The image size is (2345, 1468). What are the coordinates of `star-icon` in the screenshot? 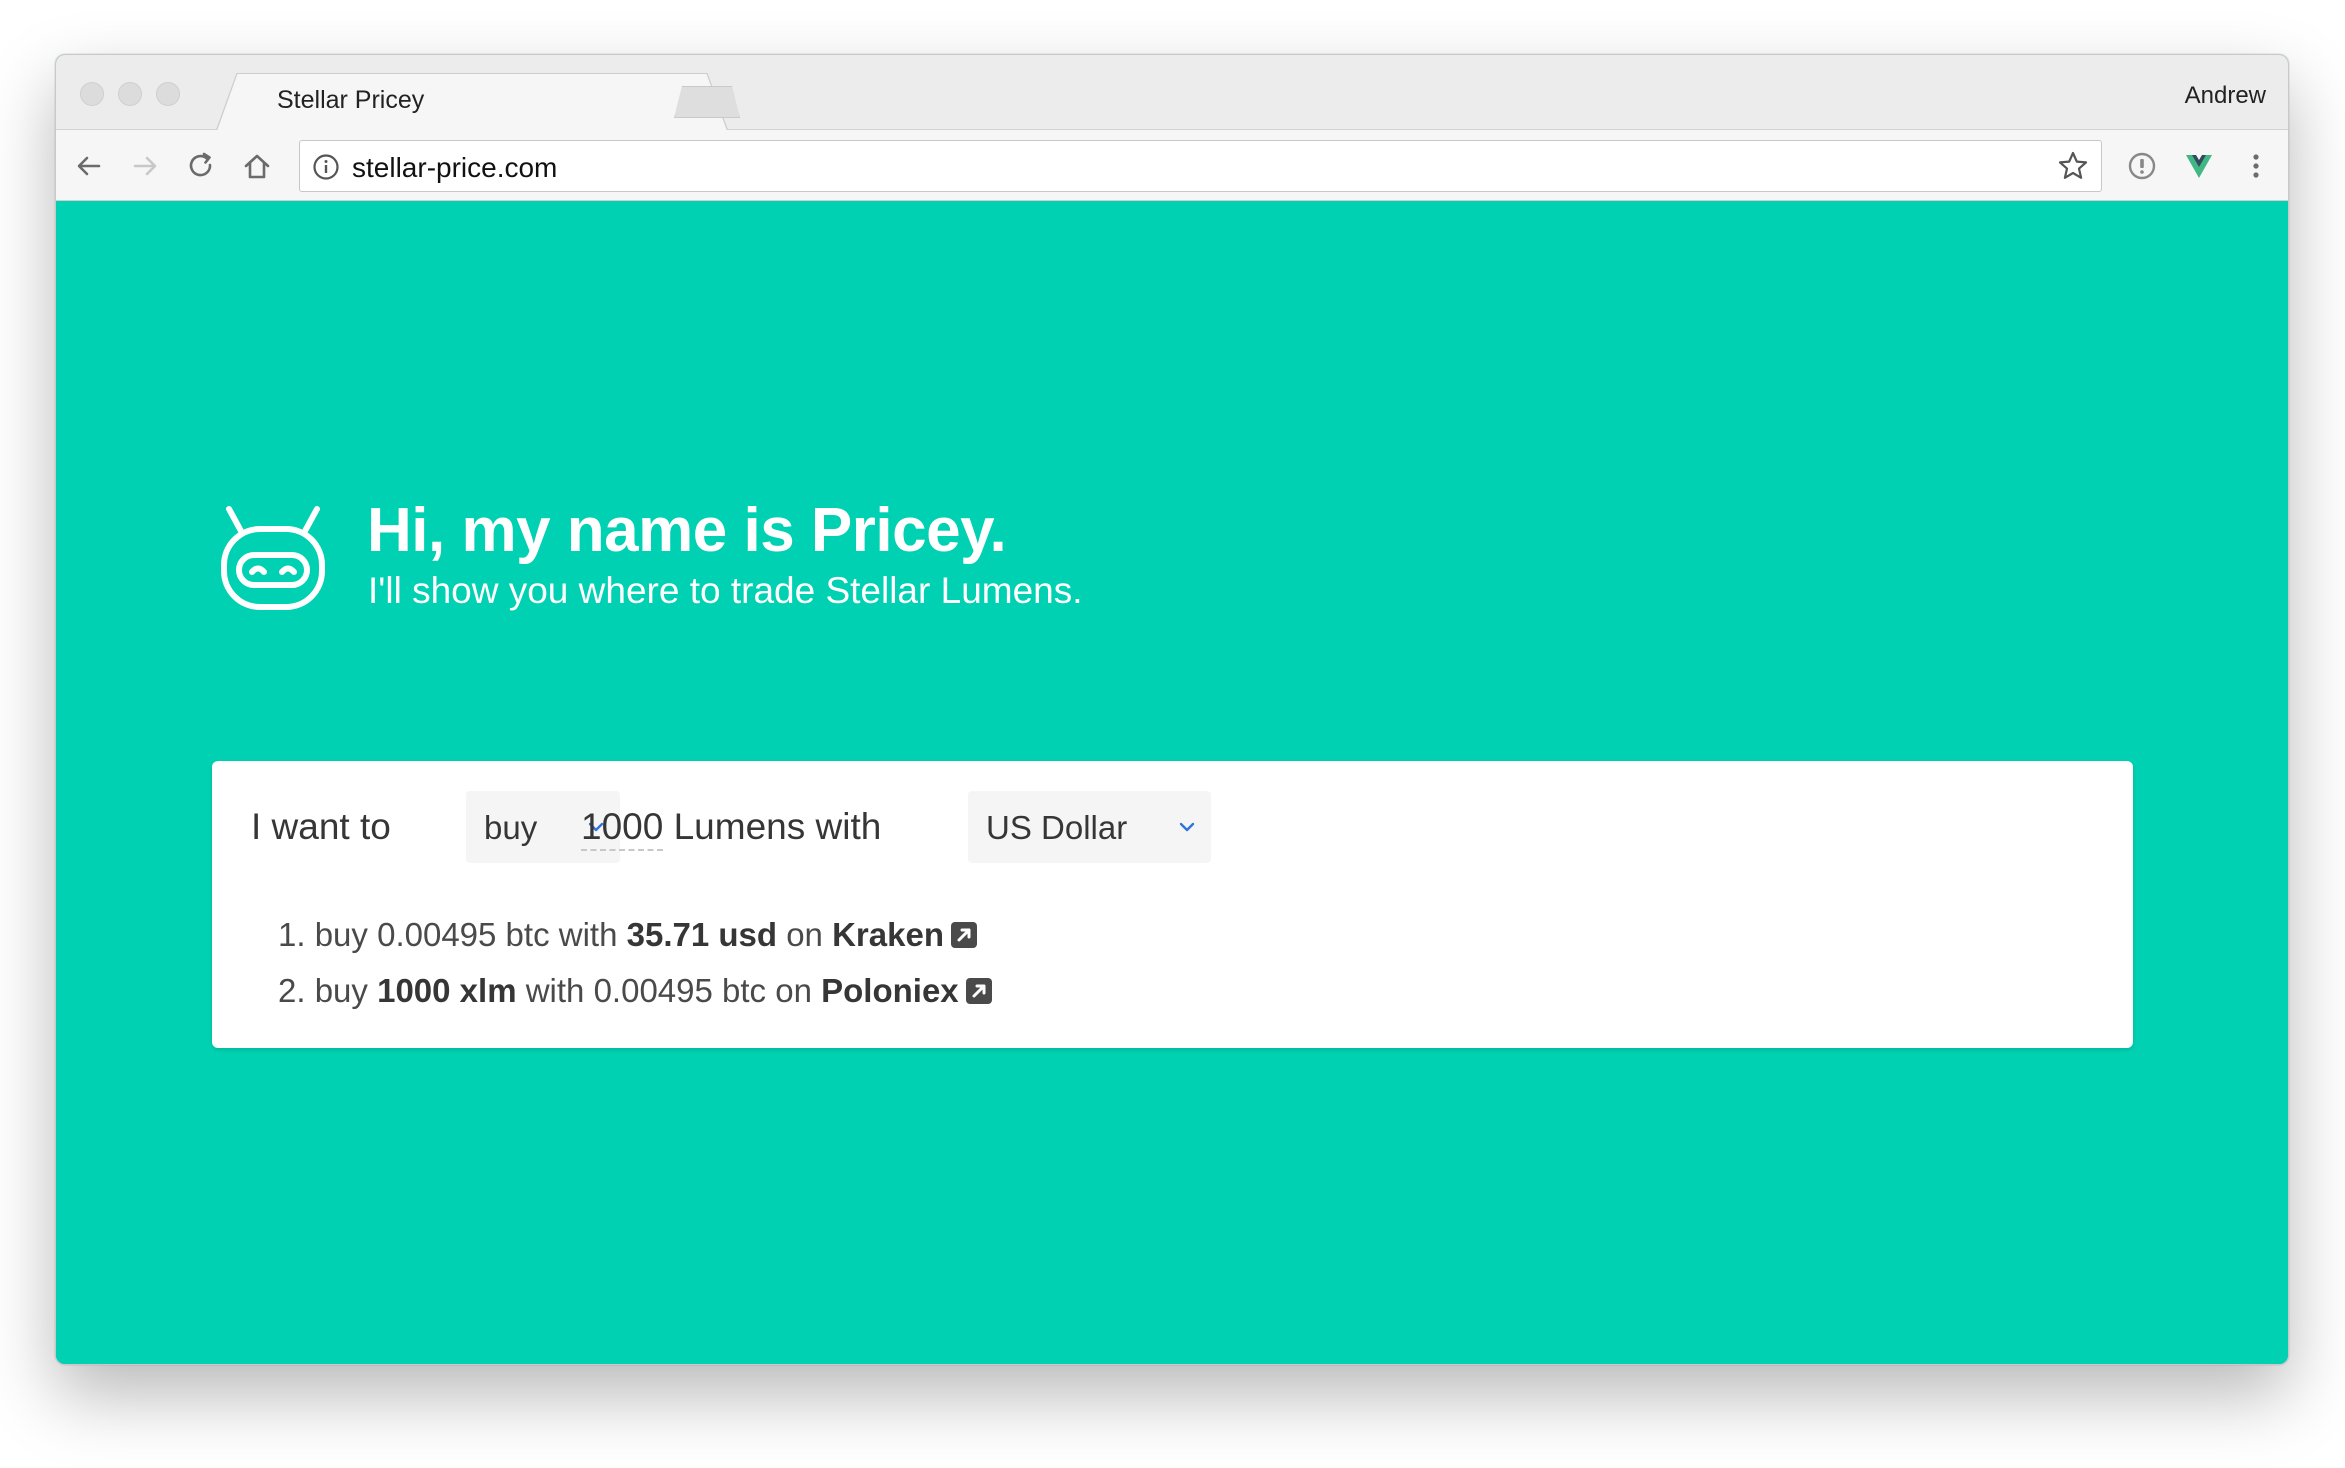 It's located at (2073, 166).